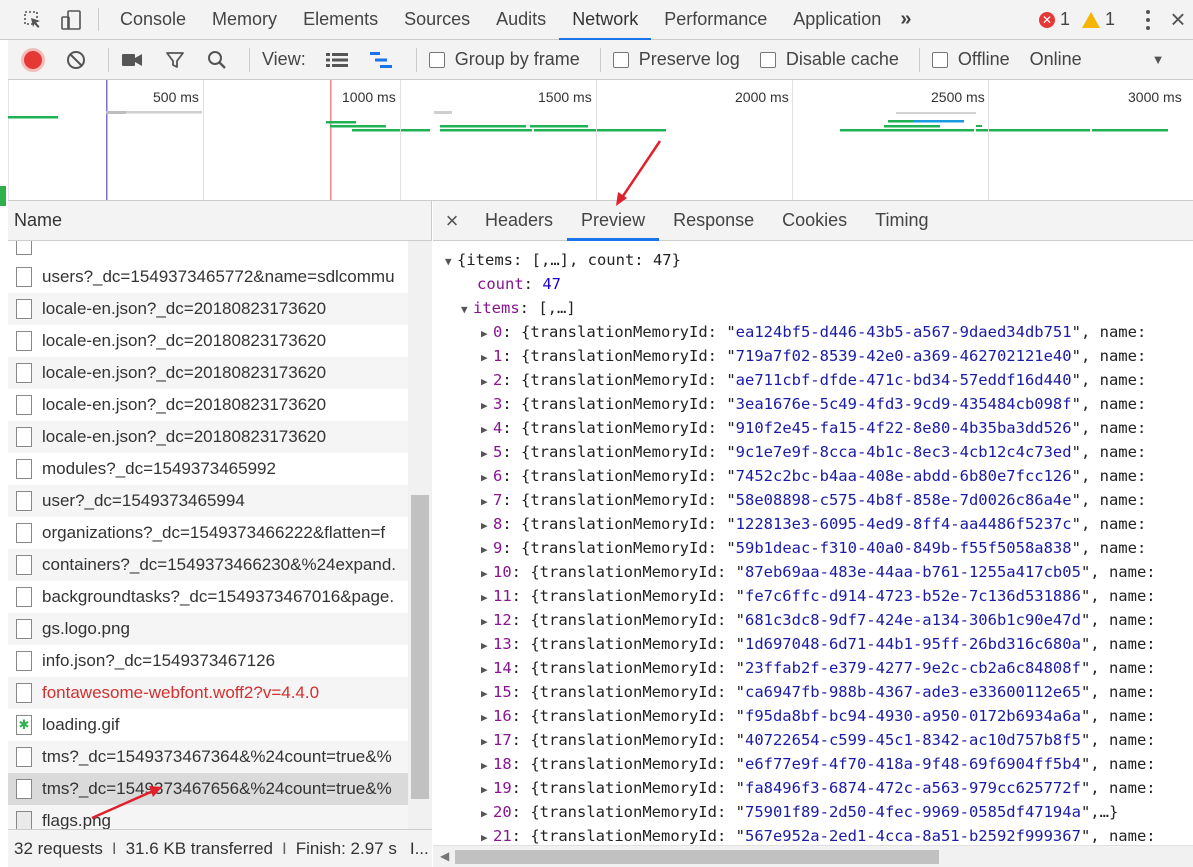 The image size is (1193, 867). Describe the element at coordinates (901, 220) in the screenshot. I see `detail-tab-timing: Timing` at that location.